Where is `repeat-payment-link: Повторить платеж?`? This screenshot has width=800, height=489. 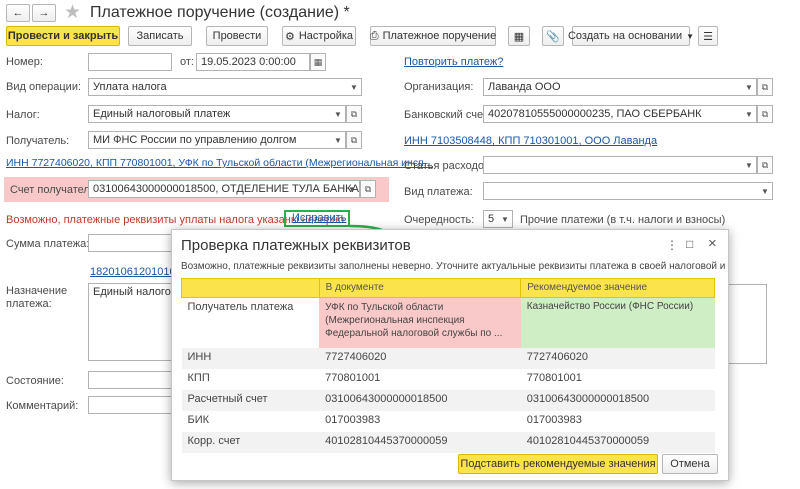
repeat-payment-link: Повторить платеж? is located at coordinates (453, 62).